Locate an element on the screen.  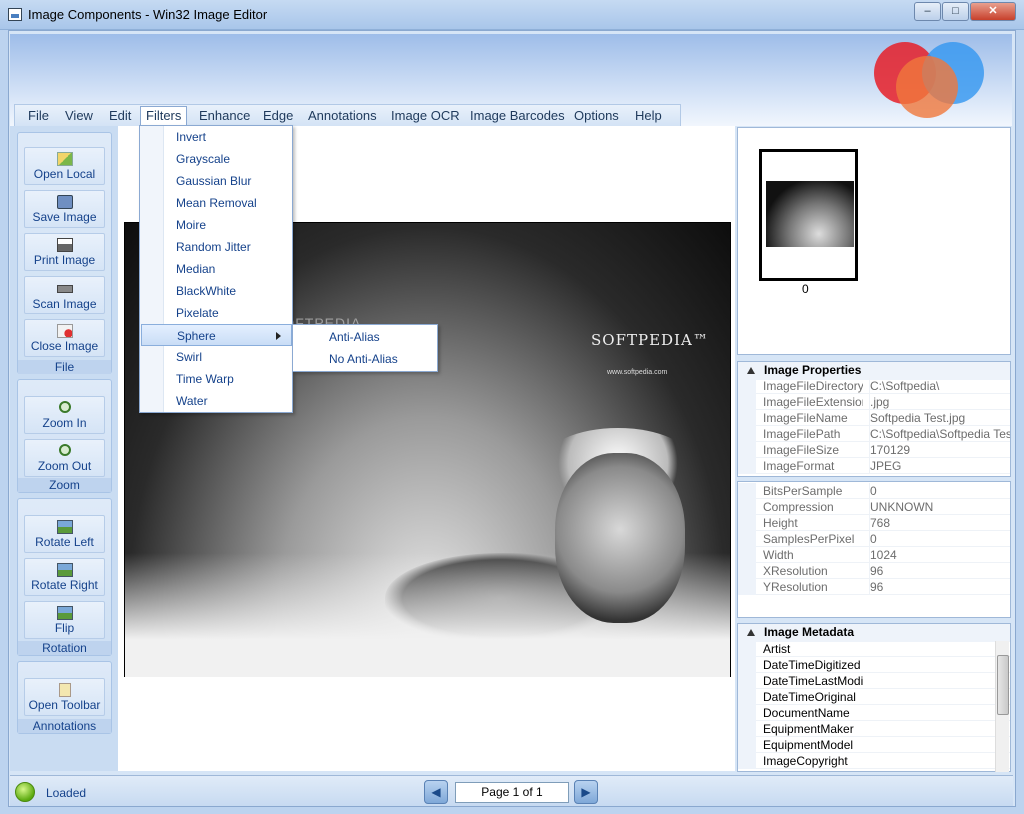
rotation-group: Rotate Left Rotate Right Flip Rotation is located at coordinates (64, 577).